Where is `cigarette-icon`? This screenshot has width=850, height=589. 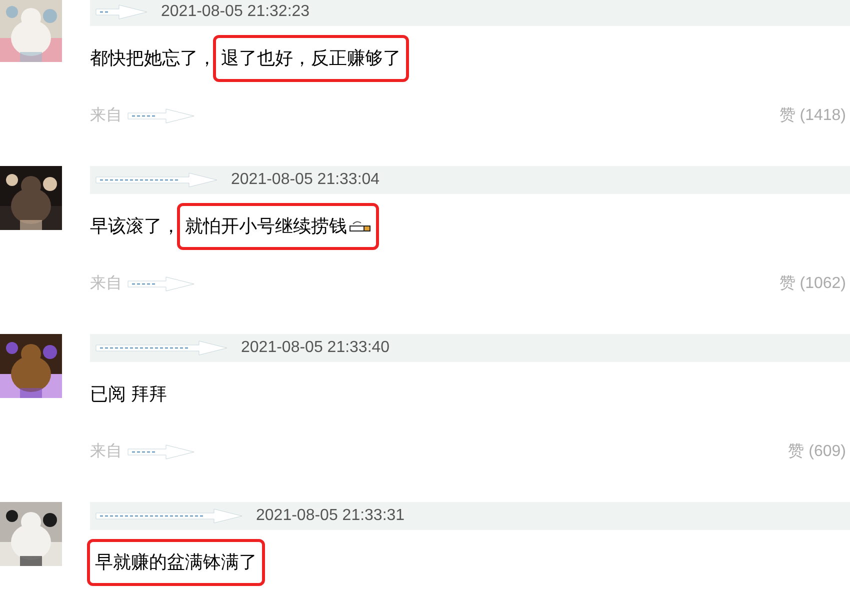 cigarette-icon is located at coordinates (360, 226).